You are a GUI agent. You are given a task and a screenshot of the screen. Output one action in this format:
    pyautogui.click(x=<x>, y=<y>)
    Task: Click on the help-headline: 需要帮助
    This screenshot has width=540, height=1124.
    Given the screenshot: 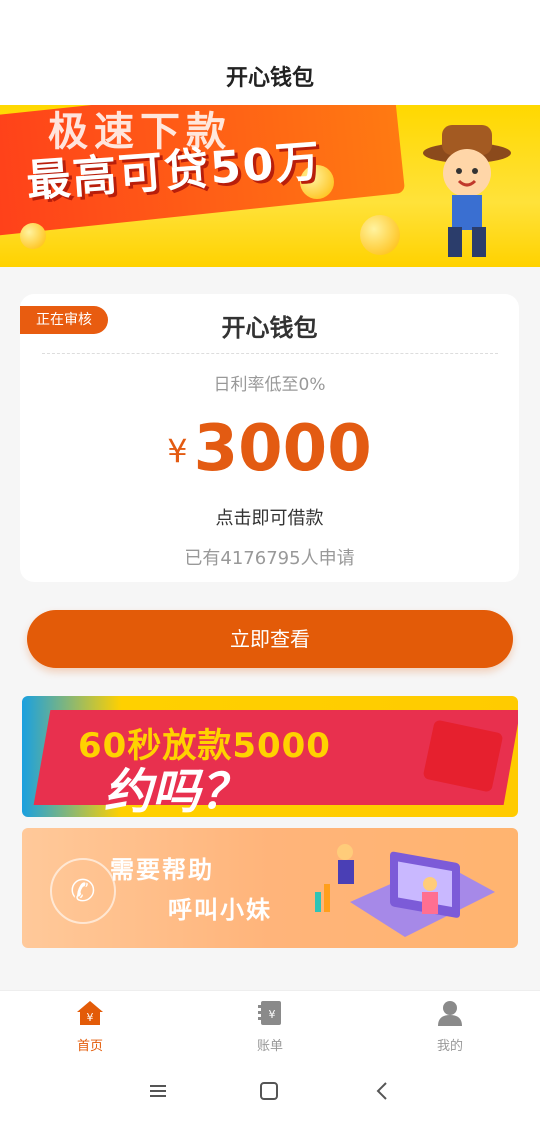 What is the action you would take?
    pyautogui.click(x=162, y=870)
    